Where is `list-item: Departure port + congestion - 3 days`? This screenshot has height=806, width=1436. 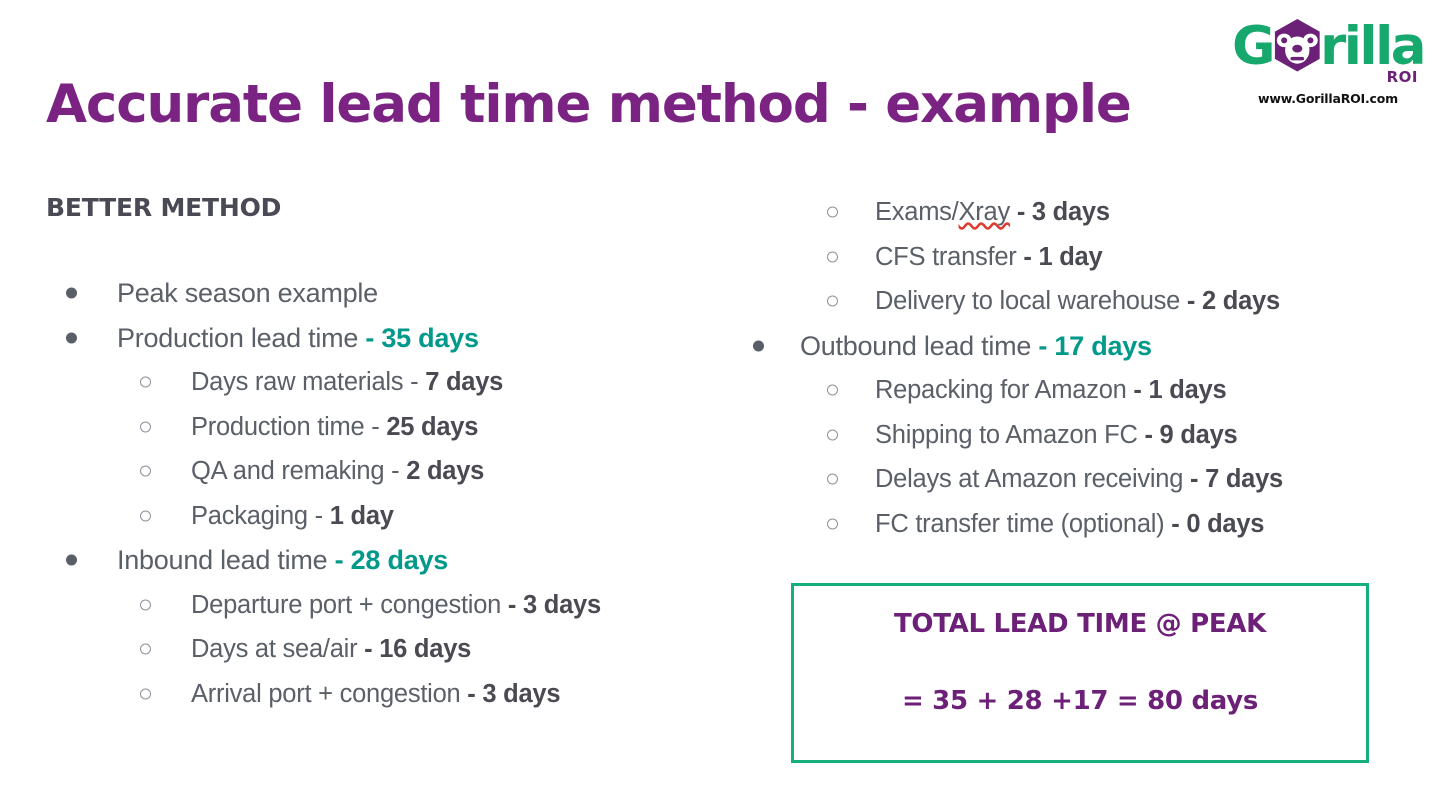 list-item: Departure port + congestion - 3 days is located at coordinates (360, 605).